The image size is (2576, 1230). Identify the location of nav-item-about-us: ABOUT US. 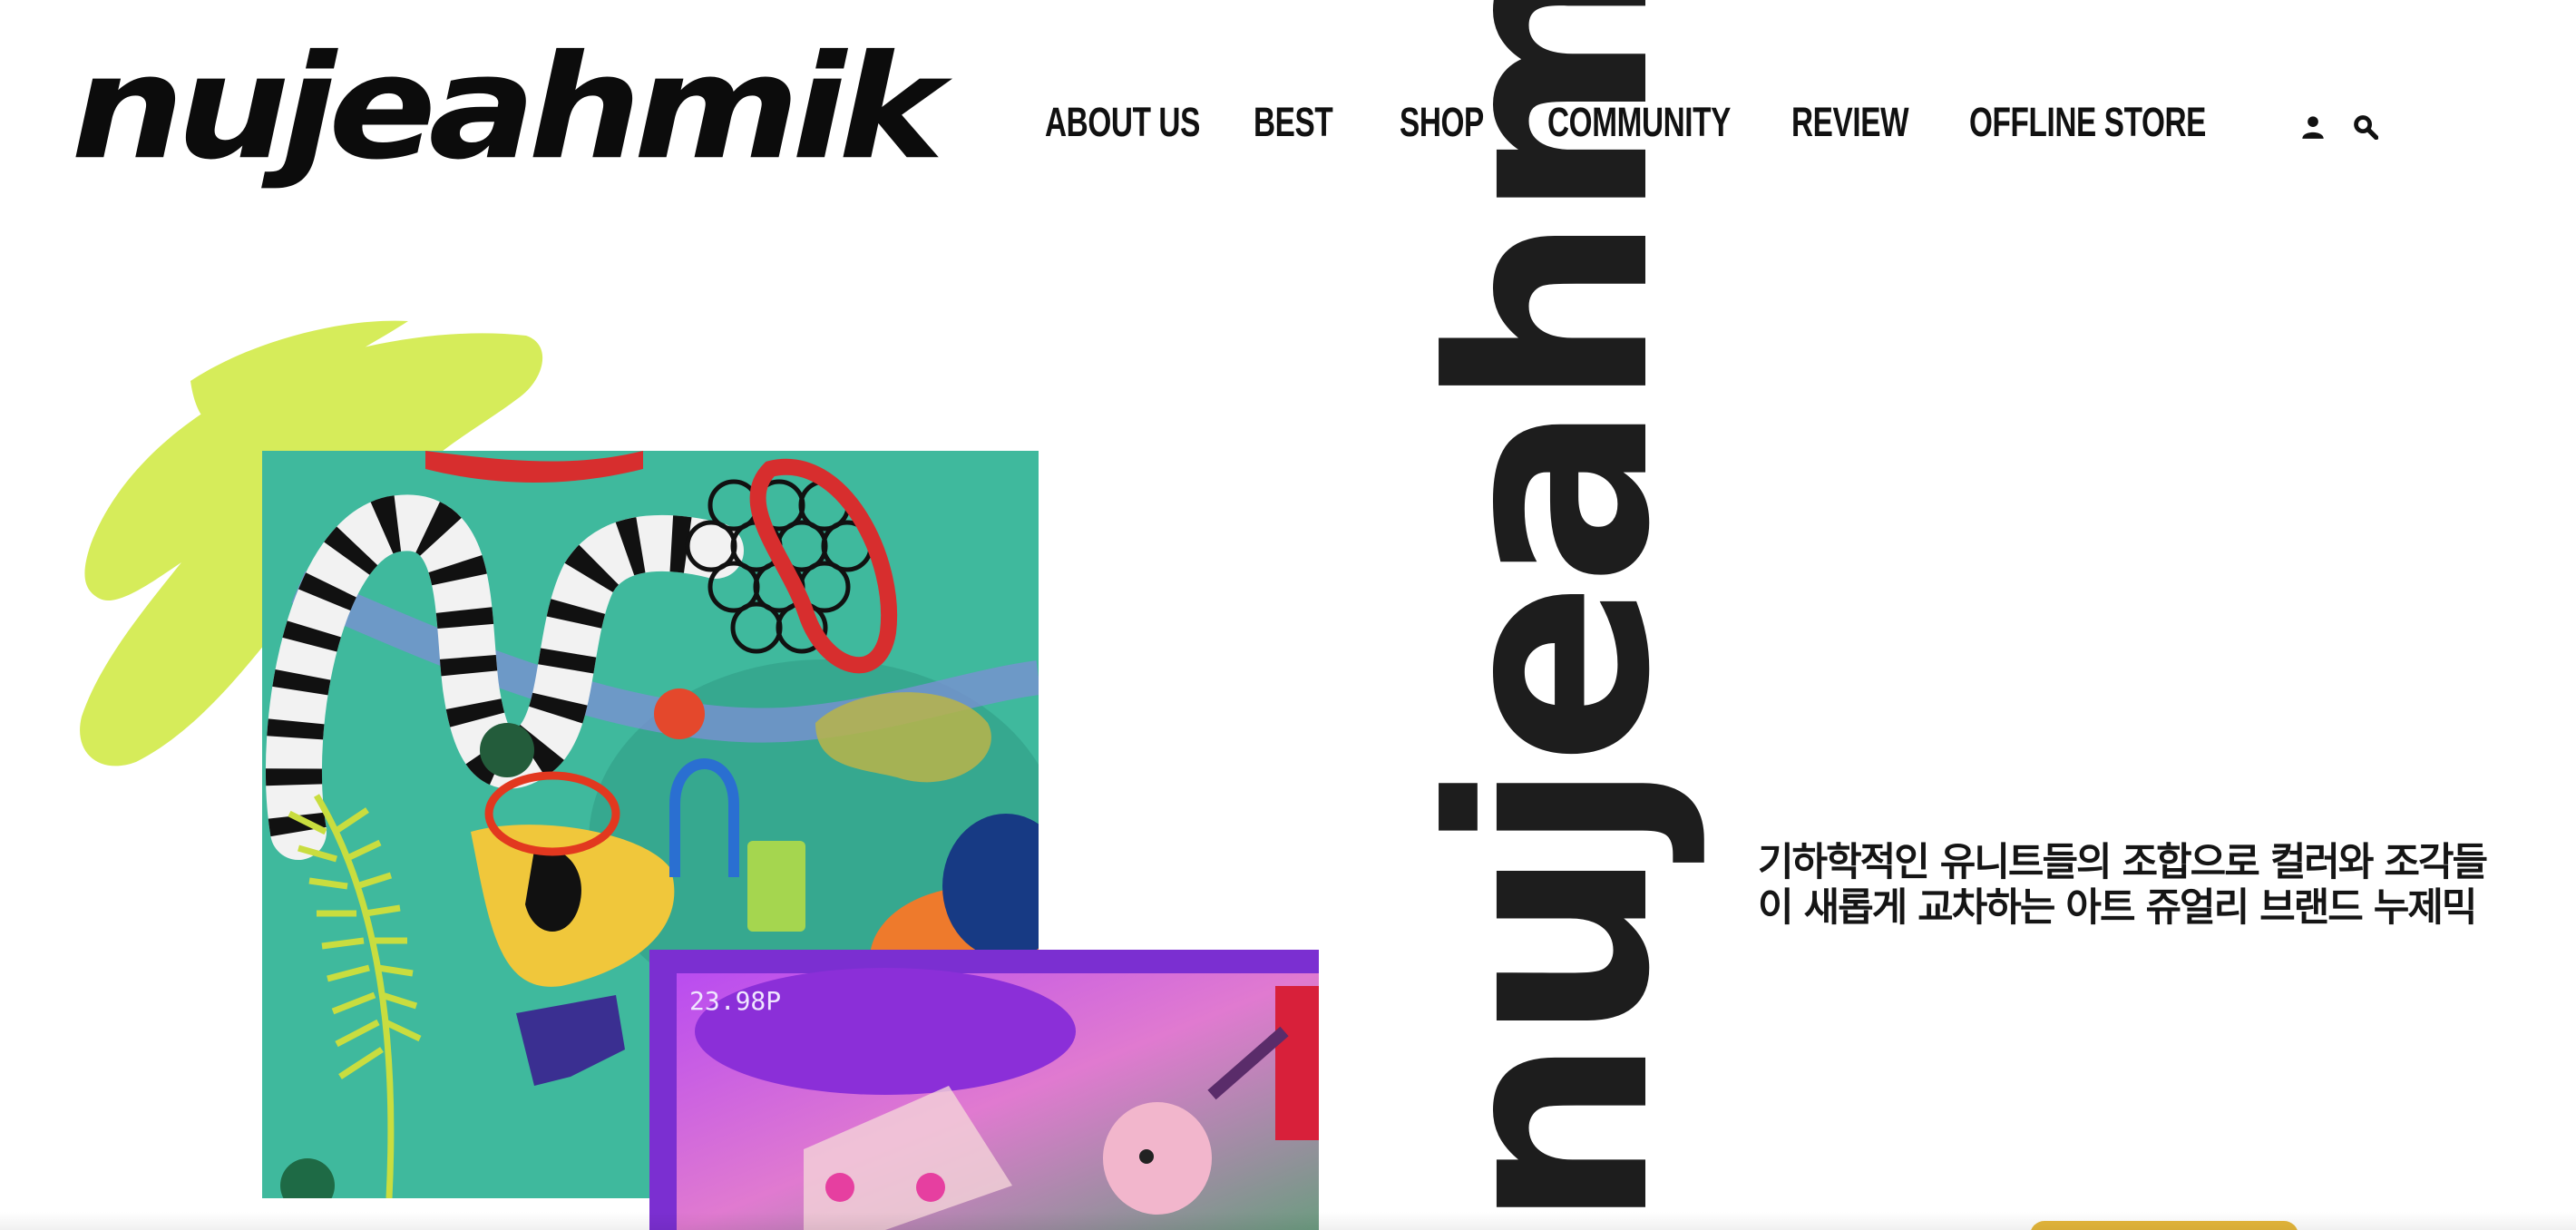
(1122, 122).